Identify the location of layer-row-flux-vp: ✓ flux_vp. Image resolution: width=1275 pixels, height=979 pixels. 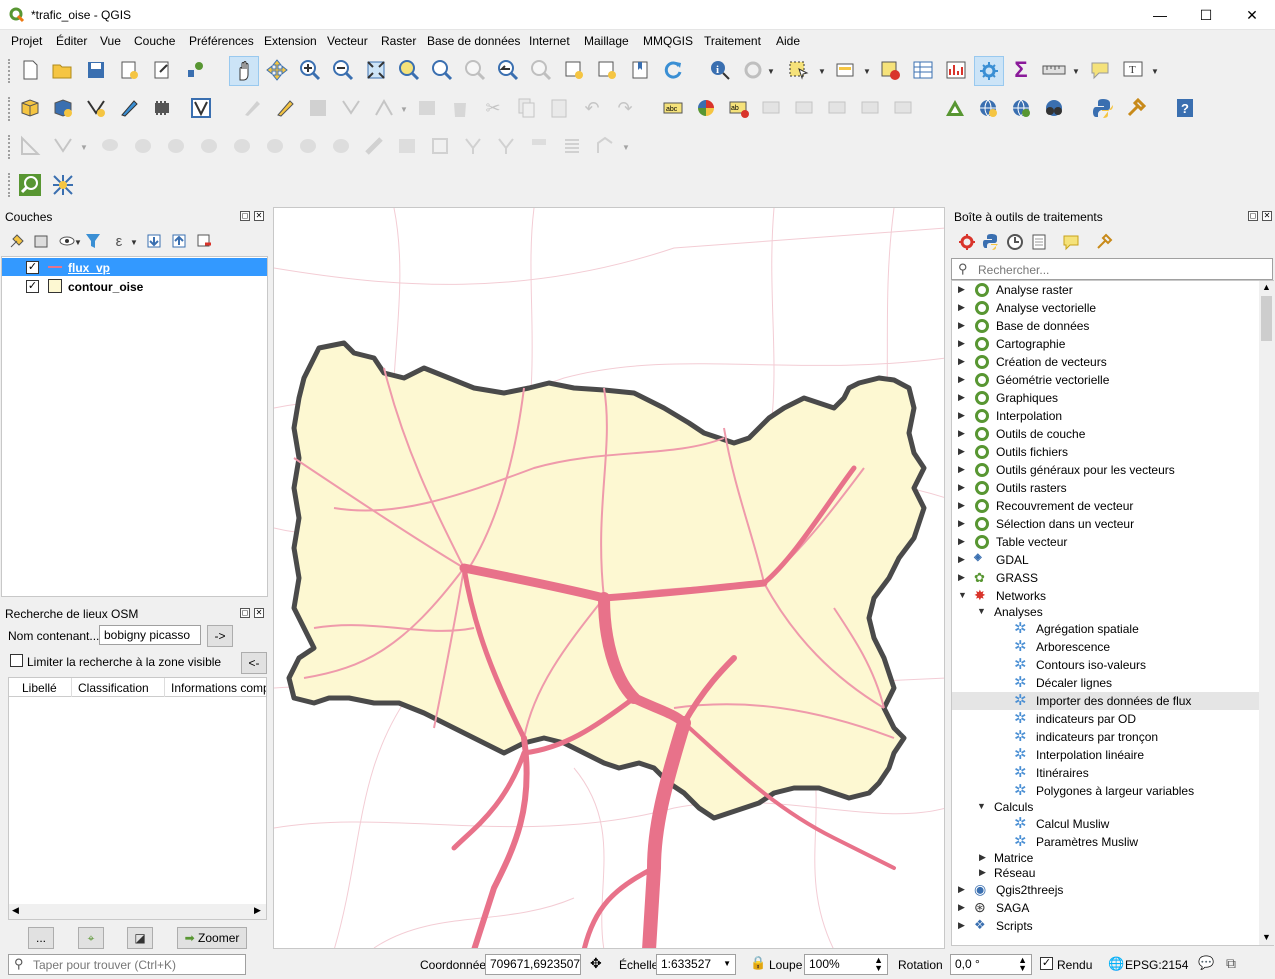
(134, 267).